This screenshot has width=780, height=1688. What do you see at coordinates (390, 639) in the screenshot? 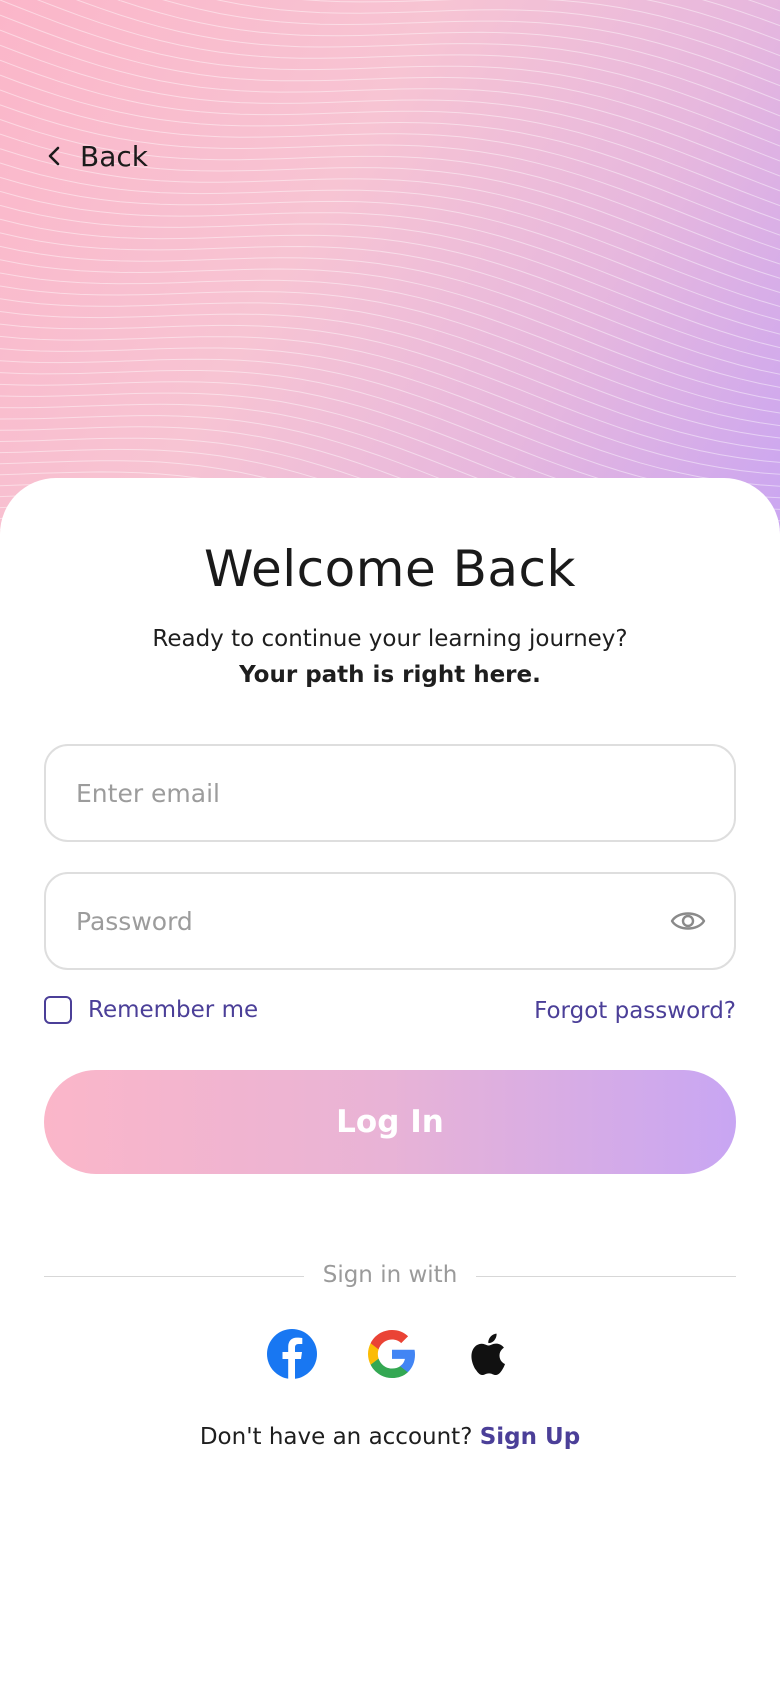
I see `subtitle: Ready to continue your learning journey?` at bounding box center [390, 639].